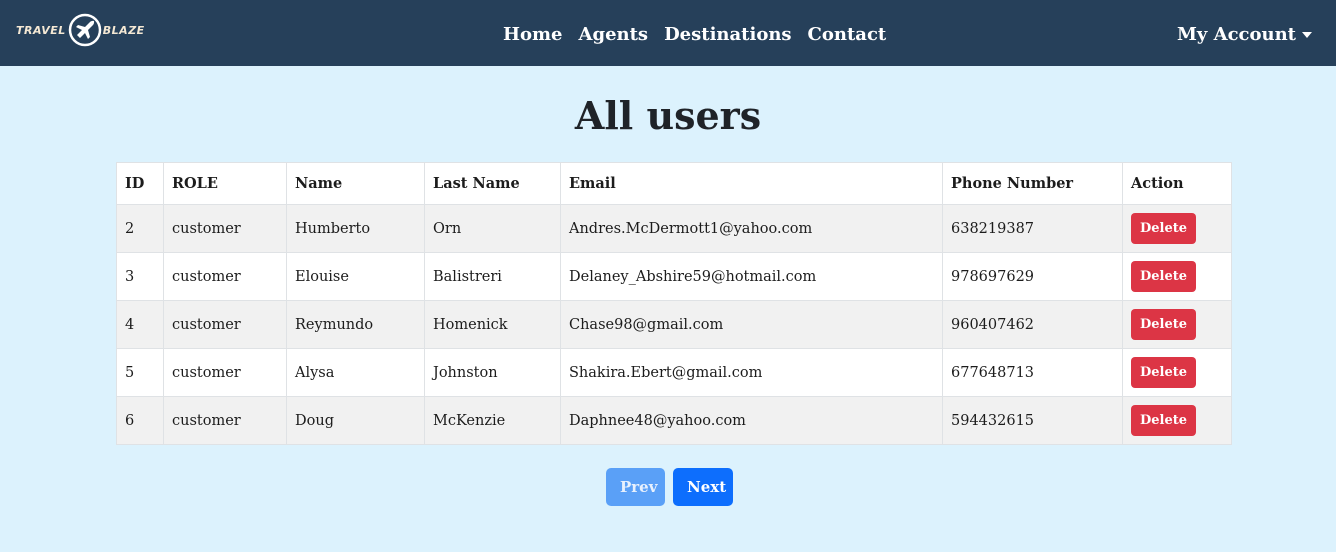 Image resolution: width=1336 pixels, height=552 pixels. What do you see at coordinates (492, 183) in the screenshot?
I see `header-last-name: Last Name` at bounding box center [492, 183].